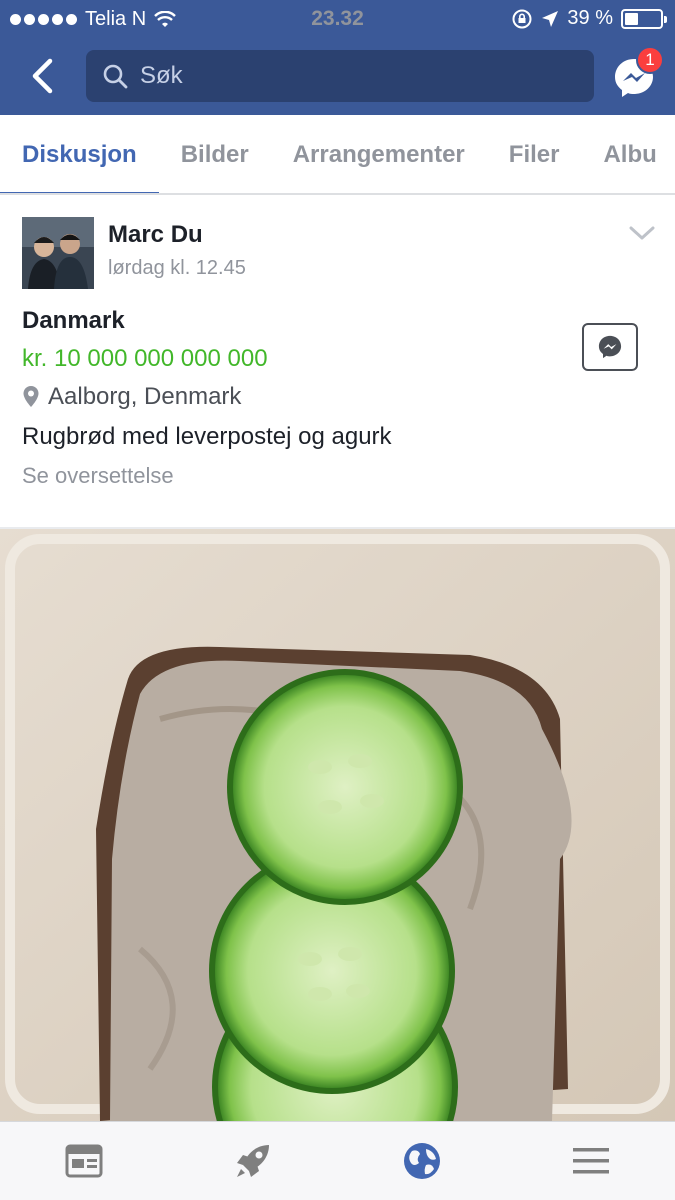 The height and width of the screenshot is (1200, 675). I want to click on tab-diskusjon: Diskusjon, so click(79, 154).